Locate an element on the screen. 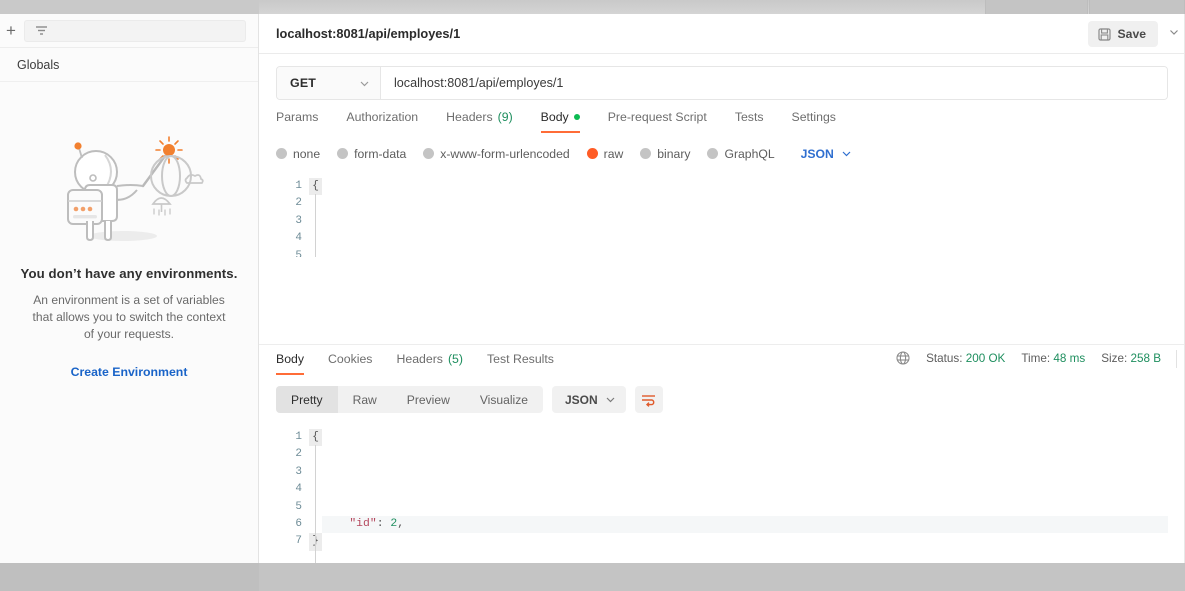 The image size is (1185, 591). view-pretty-label: Pretty is located at coordinates (307, 399).